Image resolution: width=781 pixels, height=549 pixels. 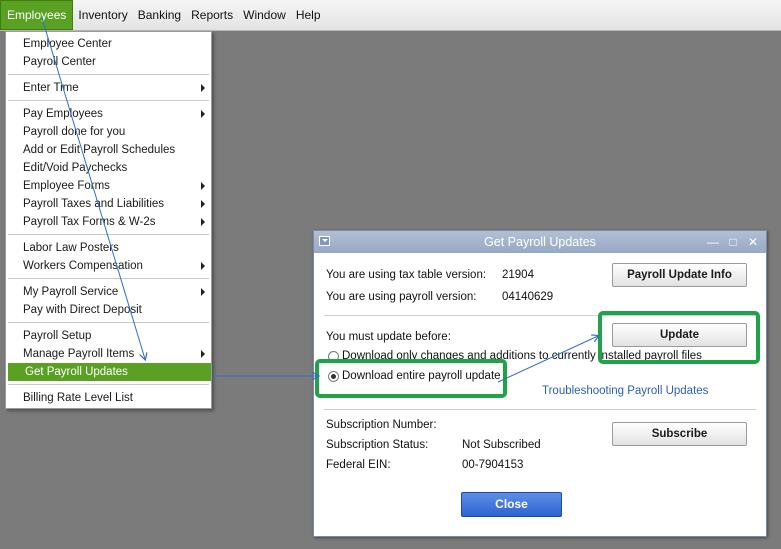 I want to click on maximize-icon: □, so click(x=733, y=242).